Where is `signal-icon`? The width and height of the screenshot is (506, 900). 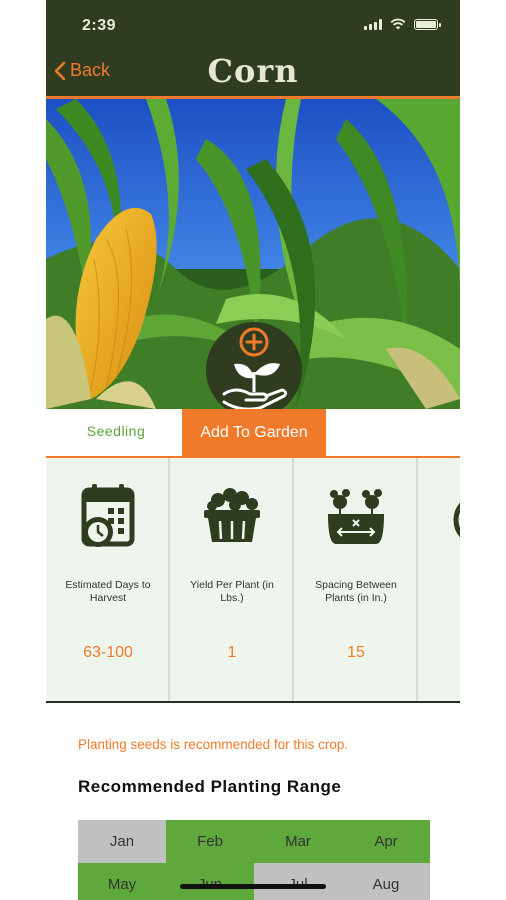
signal-icon is located at coordinates (373, 24).